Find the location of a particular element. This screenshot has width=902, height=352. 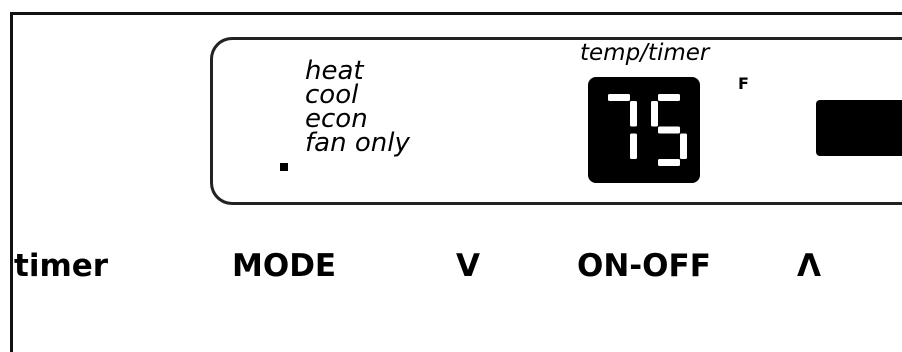

temp-up-button: Λ is located at coordinates (809, 266).